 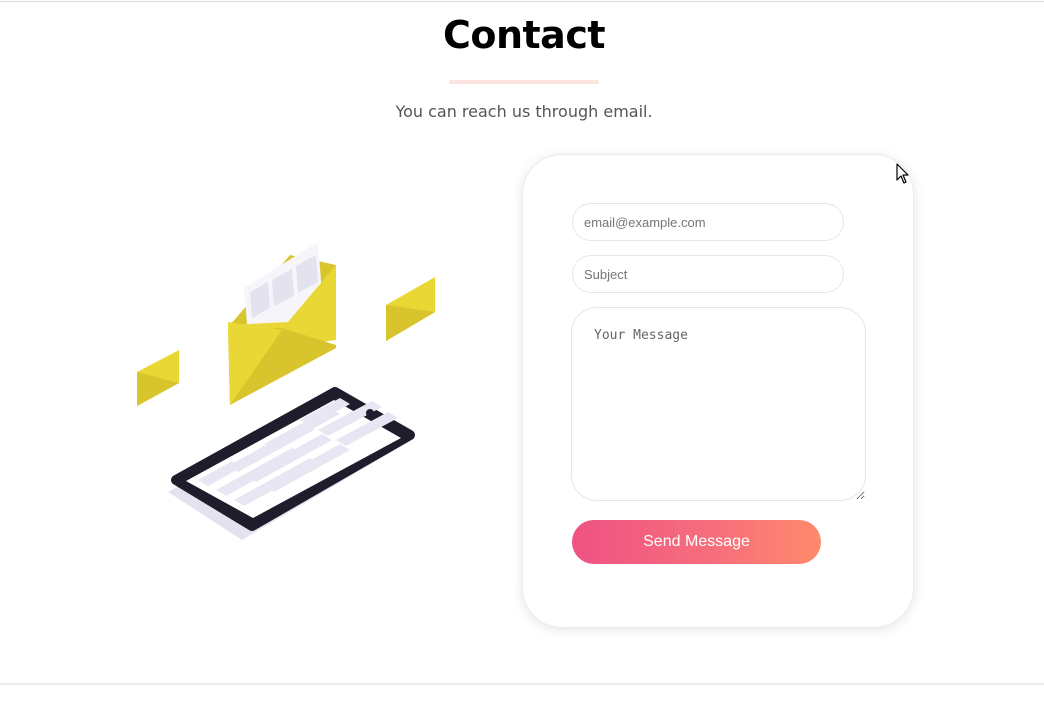 What do you see at coordinates (522, 1) in the screenshot?
I see `top-divider` at bounding box center [522, 1].